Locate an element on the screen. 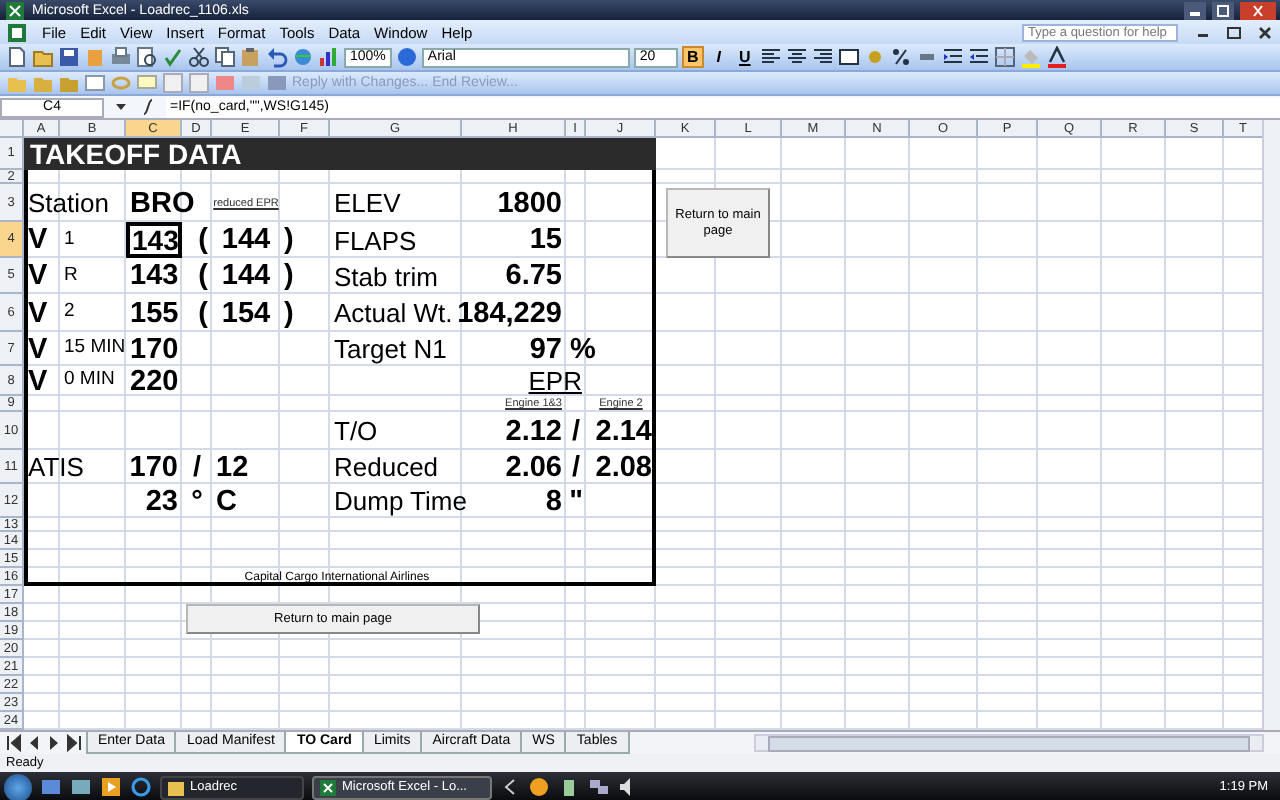 The width and height of the screenshot is (1280, 800). table-cell: ° is located at coordinates (197, 501).